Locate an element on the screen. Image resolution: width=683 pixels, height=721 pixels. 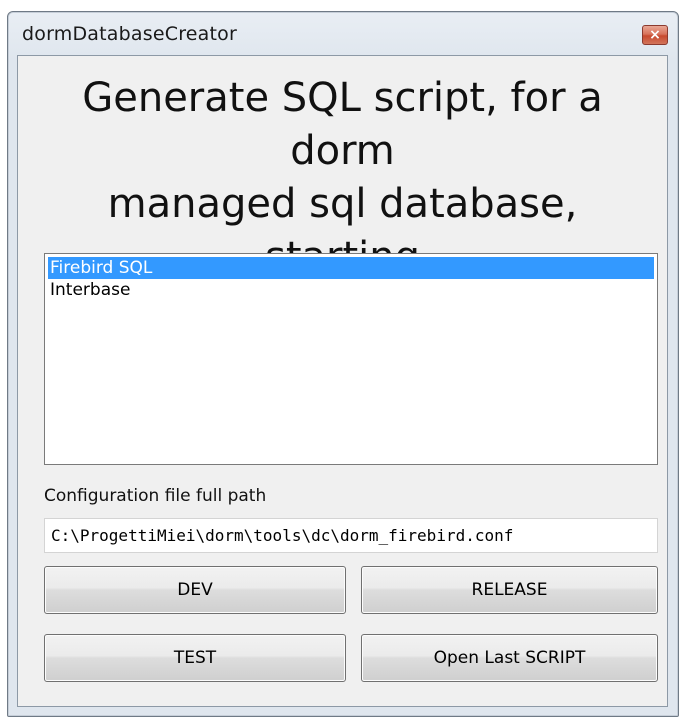
config-path-input is located at coordinates (351, 535).